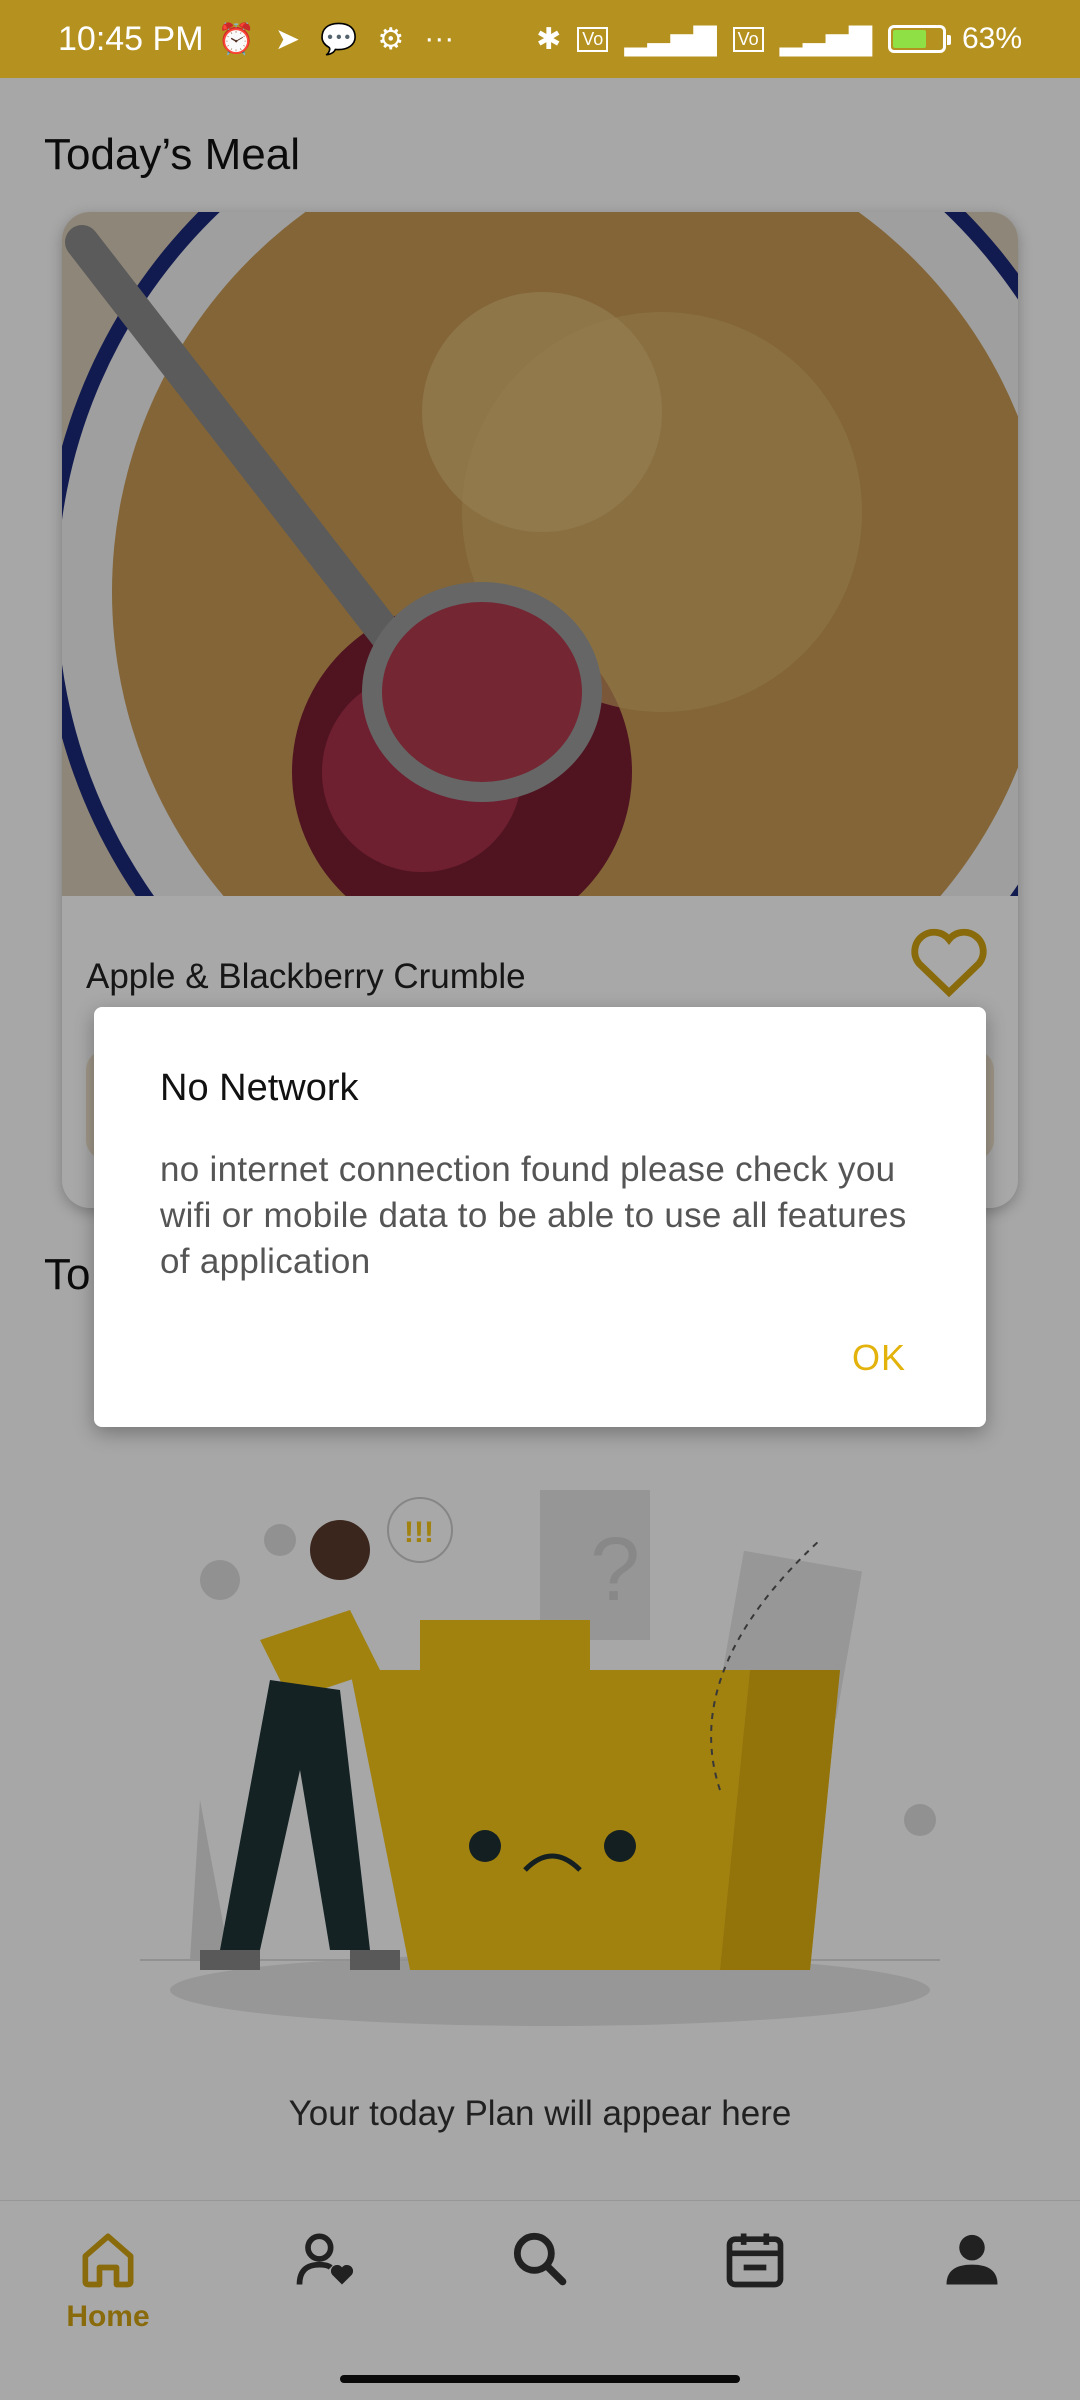 The image size is (1080, 2401). Describe the element at coordinates (391, 39) in the screenshot. I see `settings-icon: ⚙` at that location.